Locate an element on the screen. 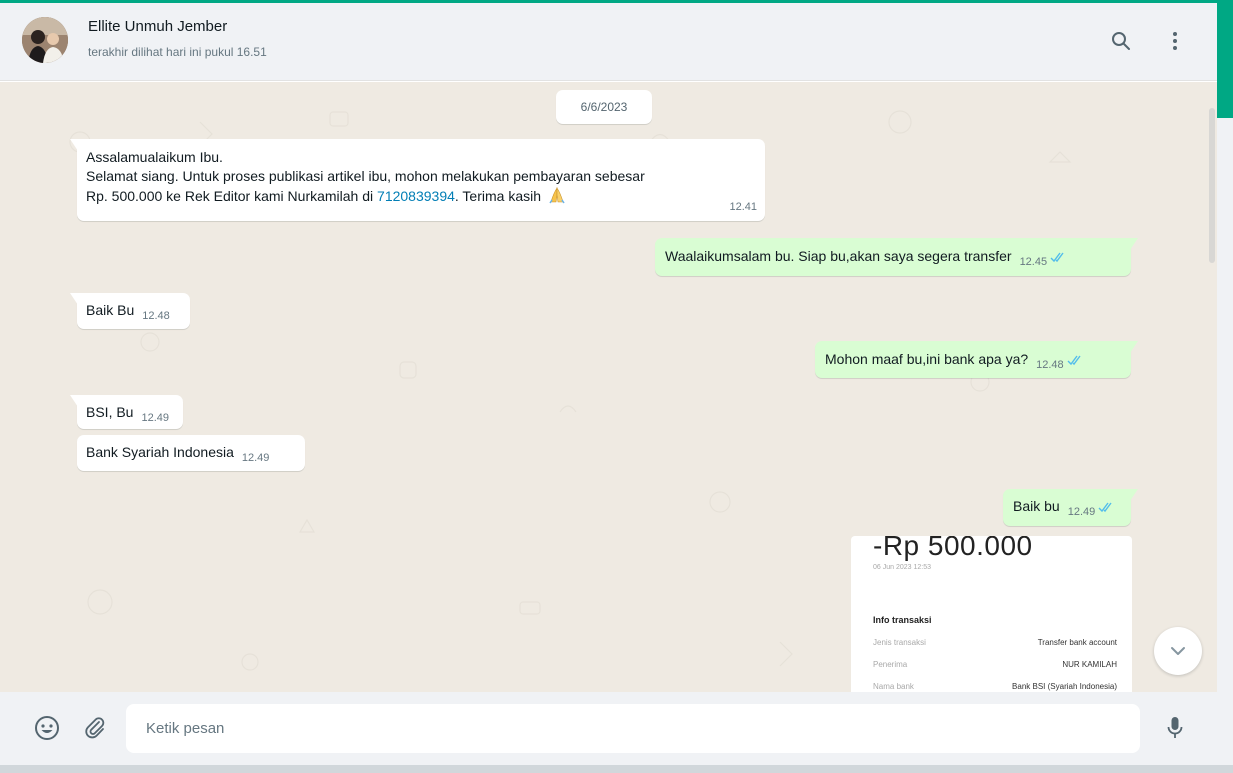 This screenshot has height=773, width=1233. message-text: Baik bu is located at coordinates (1036, 506).